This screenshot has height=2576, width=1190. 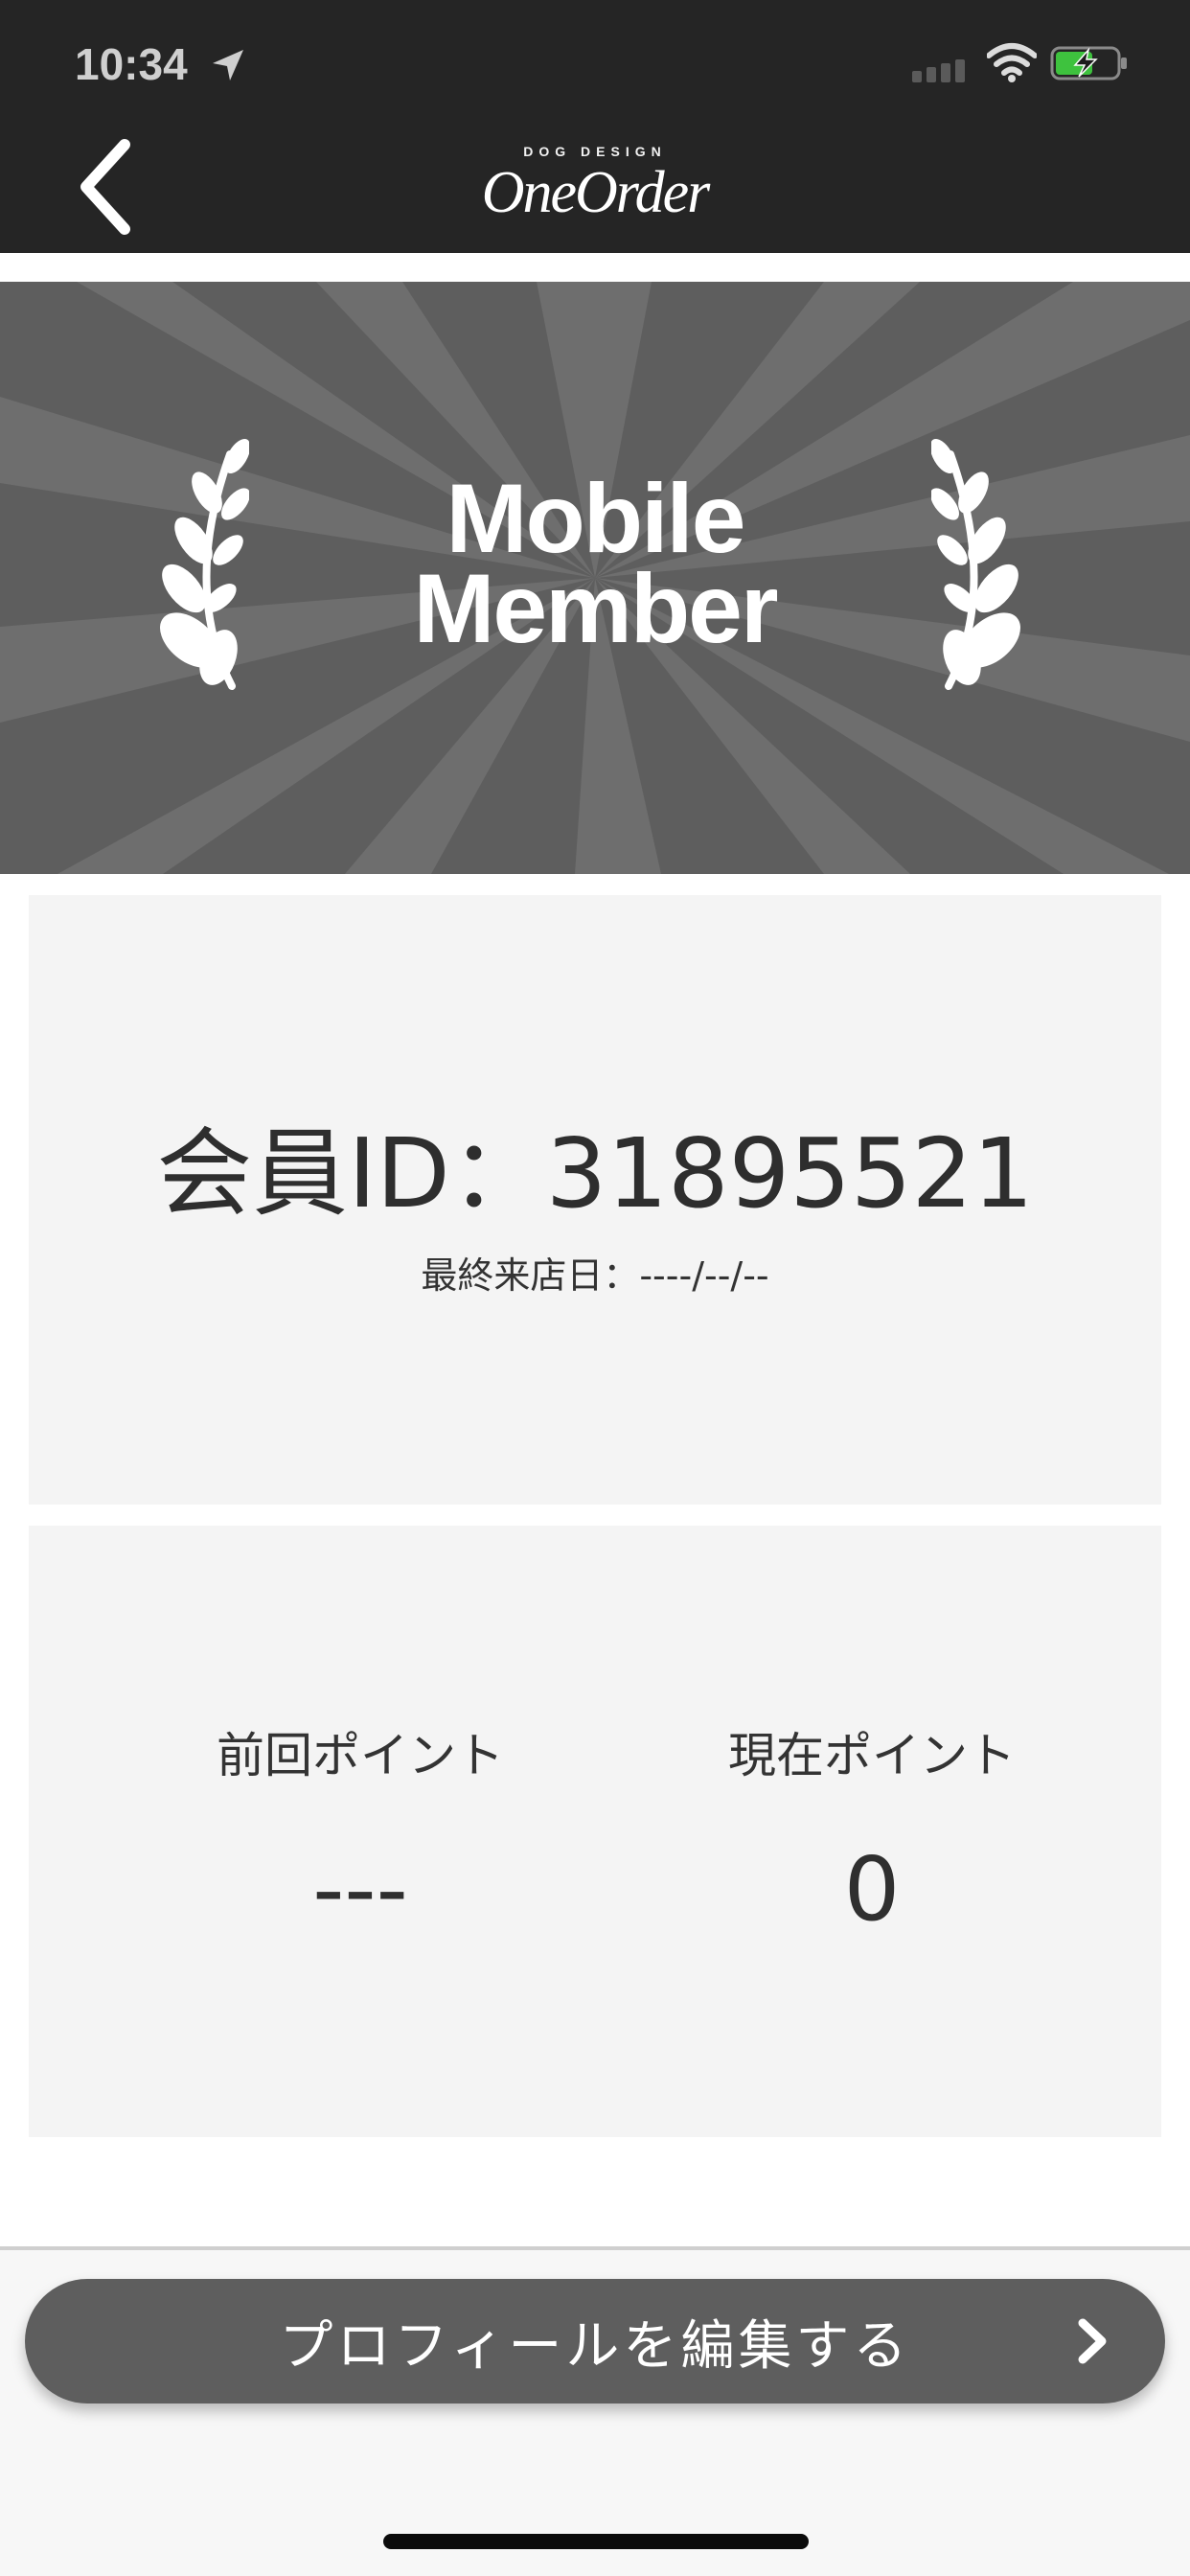 What do you see at coordinates (595, 2413) in the screenshot?
I see `footer: プロフィールを編集する` at bounding box center [595, 2413].